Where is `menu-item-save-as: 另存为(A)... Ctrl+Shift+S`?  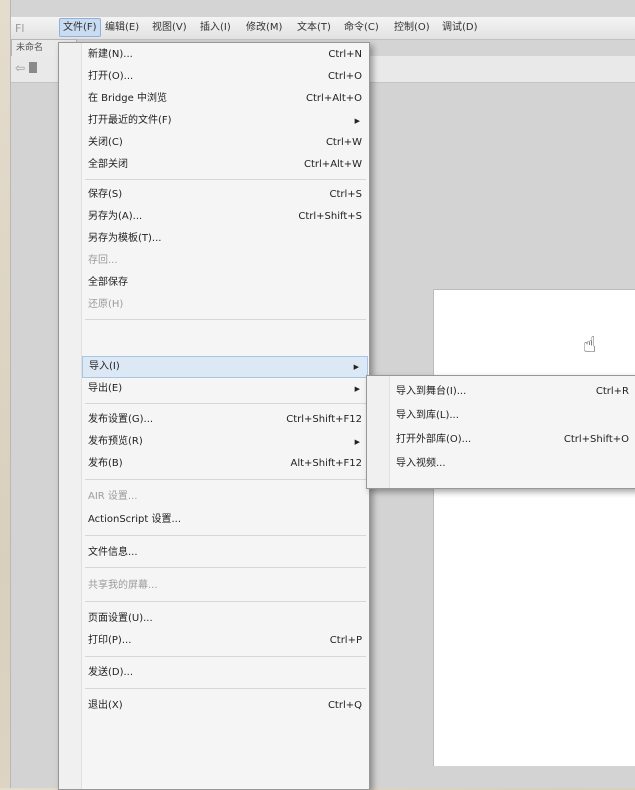
menu-item-save-as: 另存为(A)... Ctrl+Shift+S is located at coordinates (225, 217).